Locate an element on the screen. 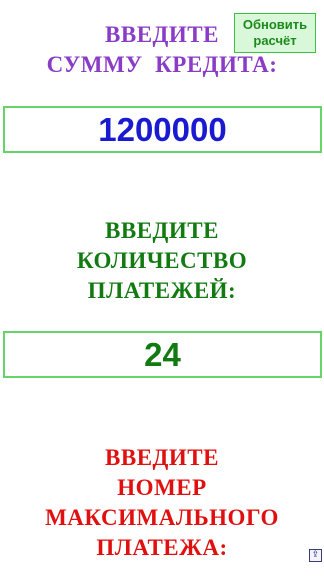 The image size is (324, 576). loan-amount-label-line2: СУММУ КРЕДИТА: is located at coordinates (162, 64).